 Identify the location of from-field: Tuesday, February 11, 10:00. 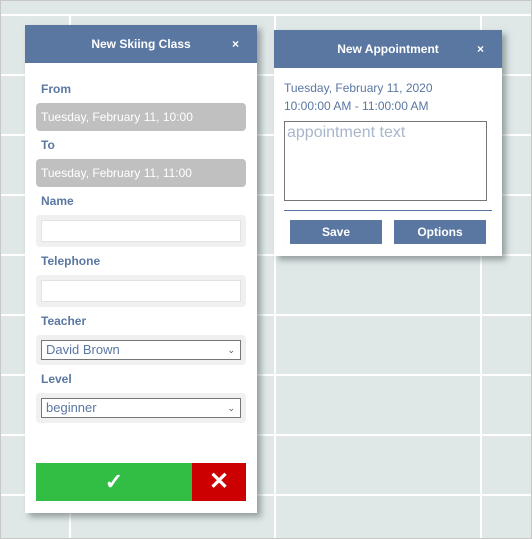
(141, 117).